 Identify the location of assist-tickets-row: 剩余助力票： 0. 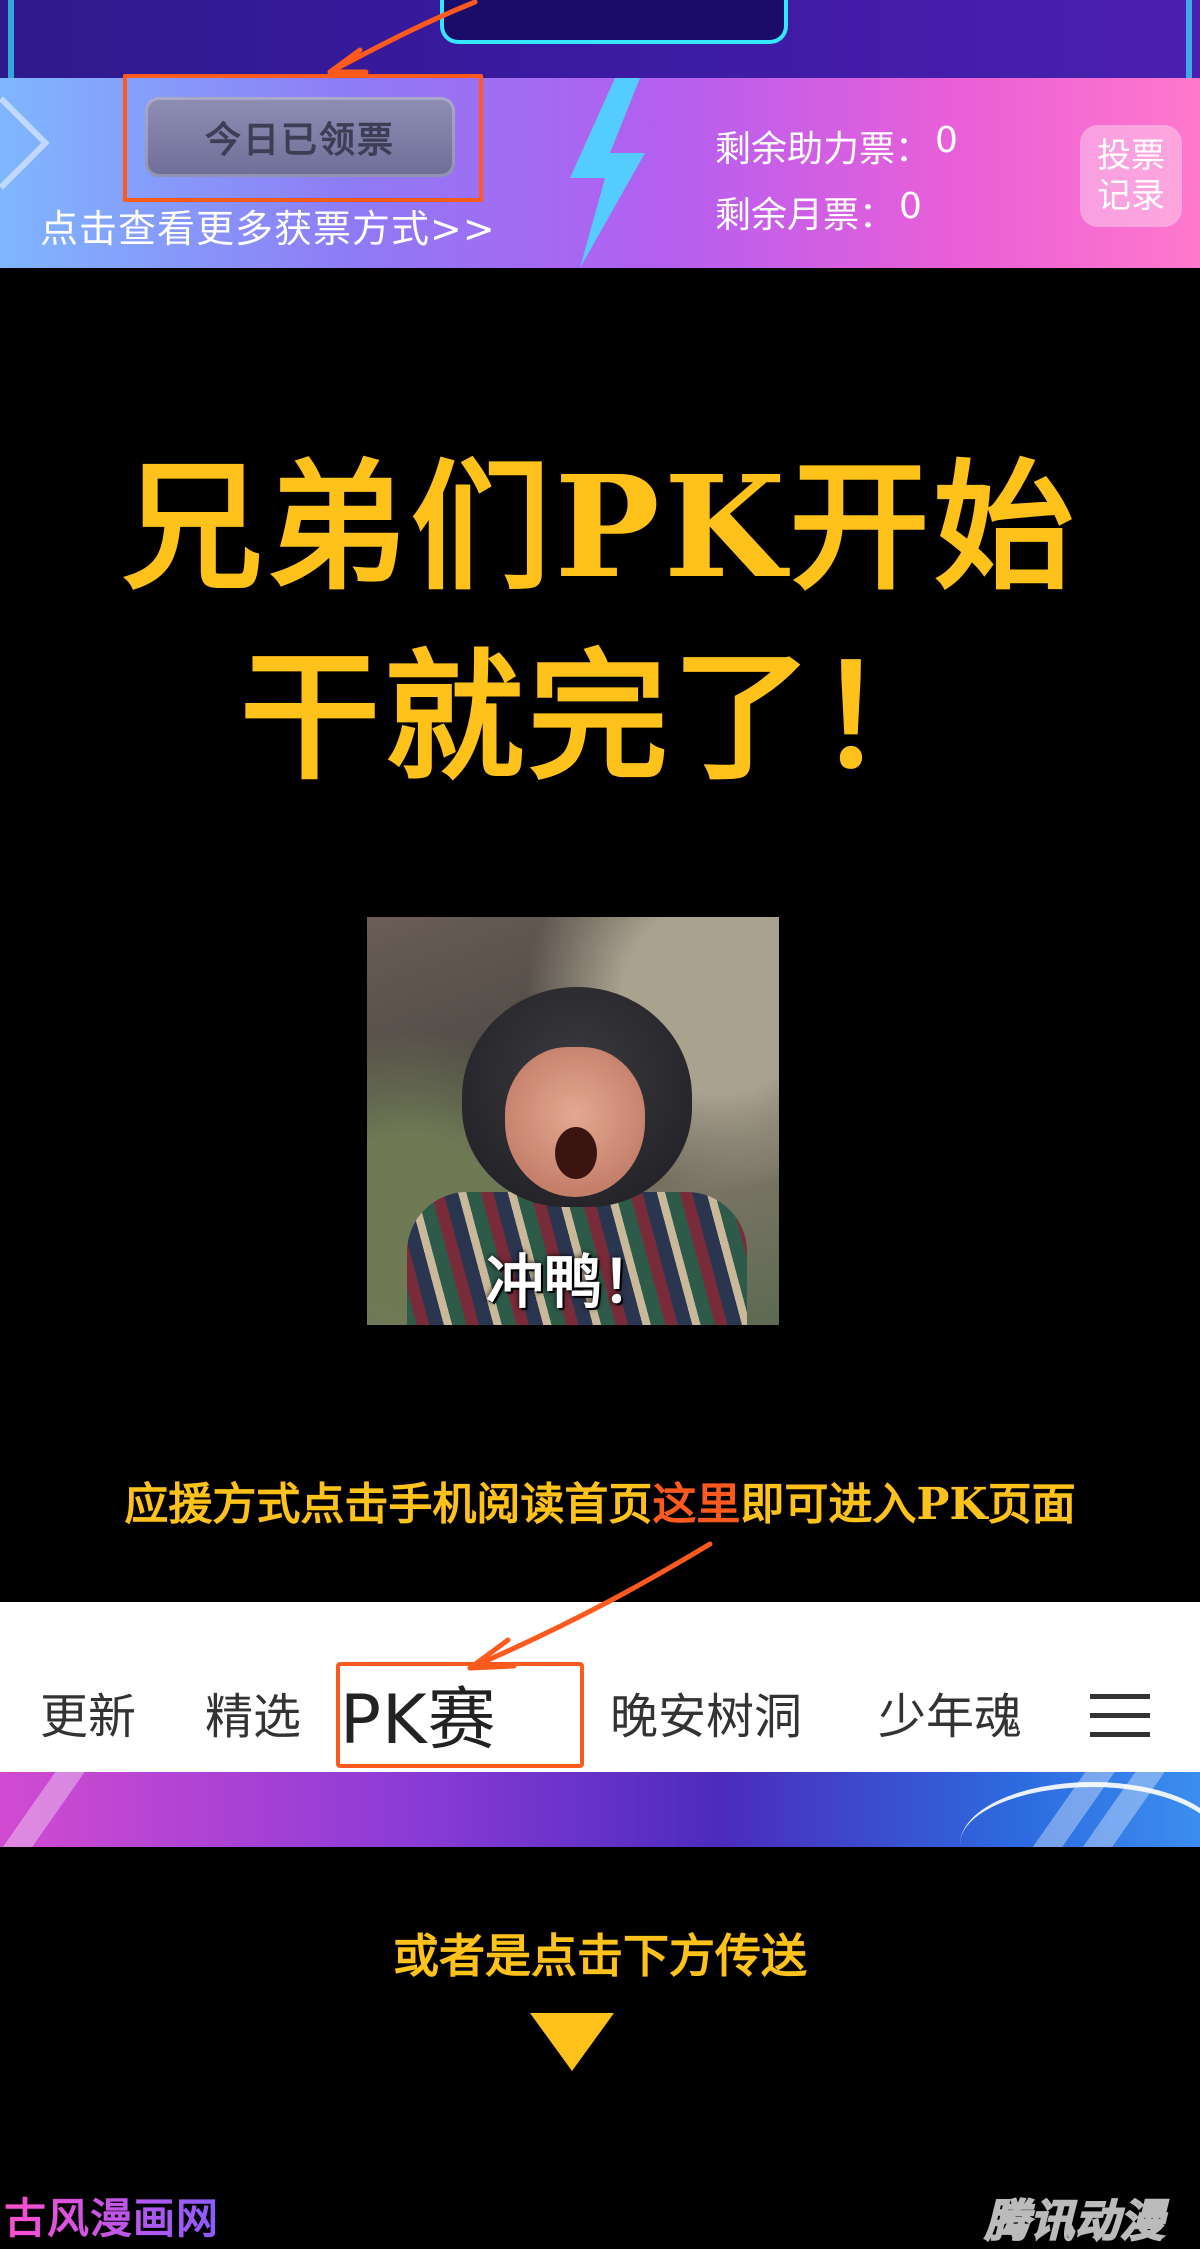
(836, 146).